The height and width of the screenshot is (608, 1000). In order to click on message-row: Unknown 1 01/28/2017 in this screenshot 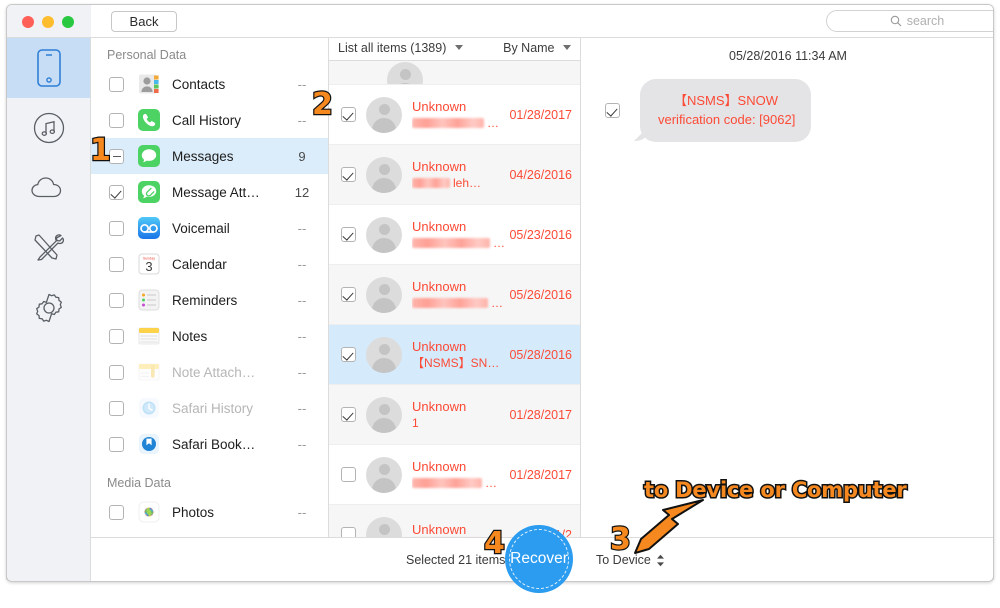, I will do `click(454, 415)`.